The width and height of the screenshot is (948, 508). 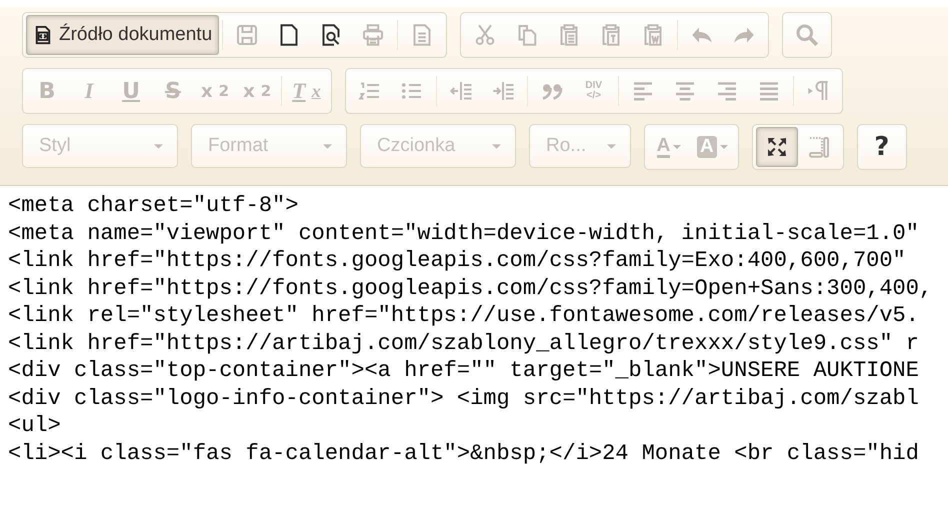 I want to click on code-line: <div class="logo-info-container"> <img src="https://artibaj.com/szabl, so click(x=463, y=398).